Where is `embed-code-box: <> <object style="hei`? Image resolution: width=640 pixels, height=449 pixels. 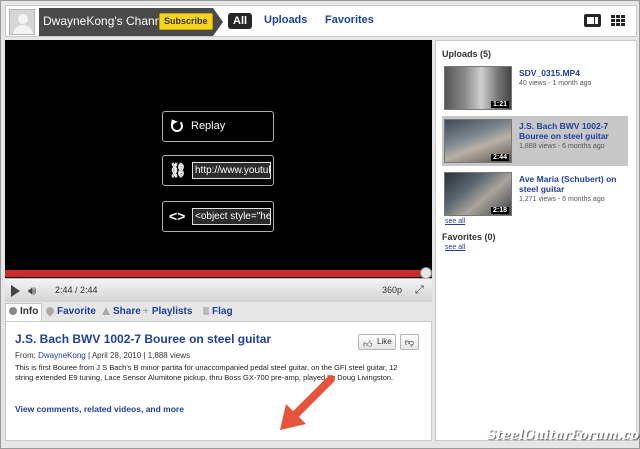 embed-code-box: <> <object style="hei is located at coordinates (218, 216).